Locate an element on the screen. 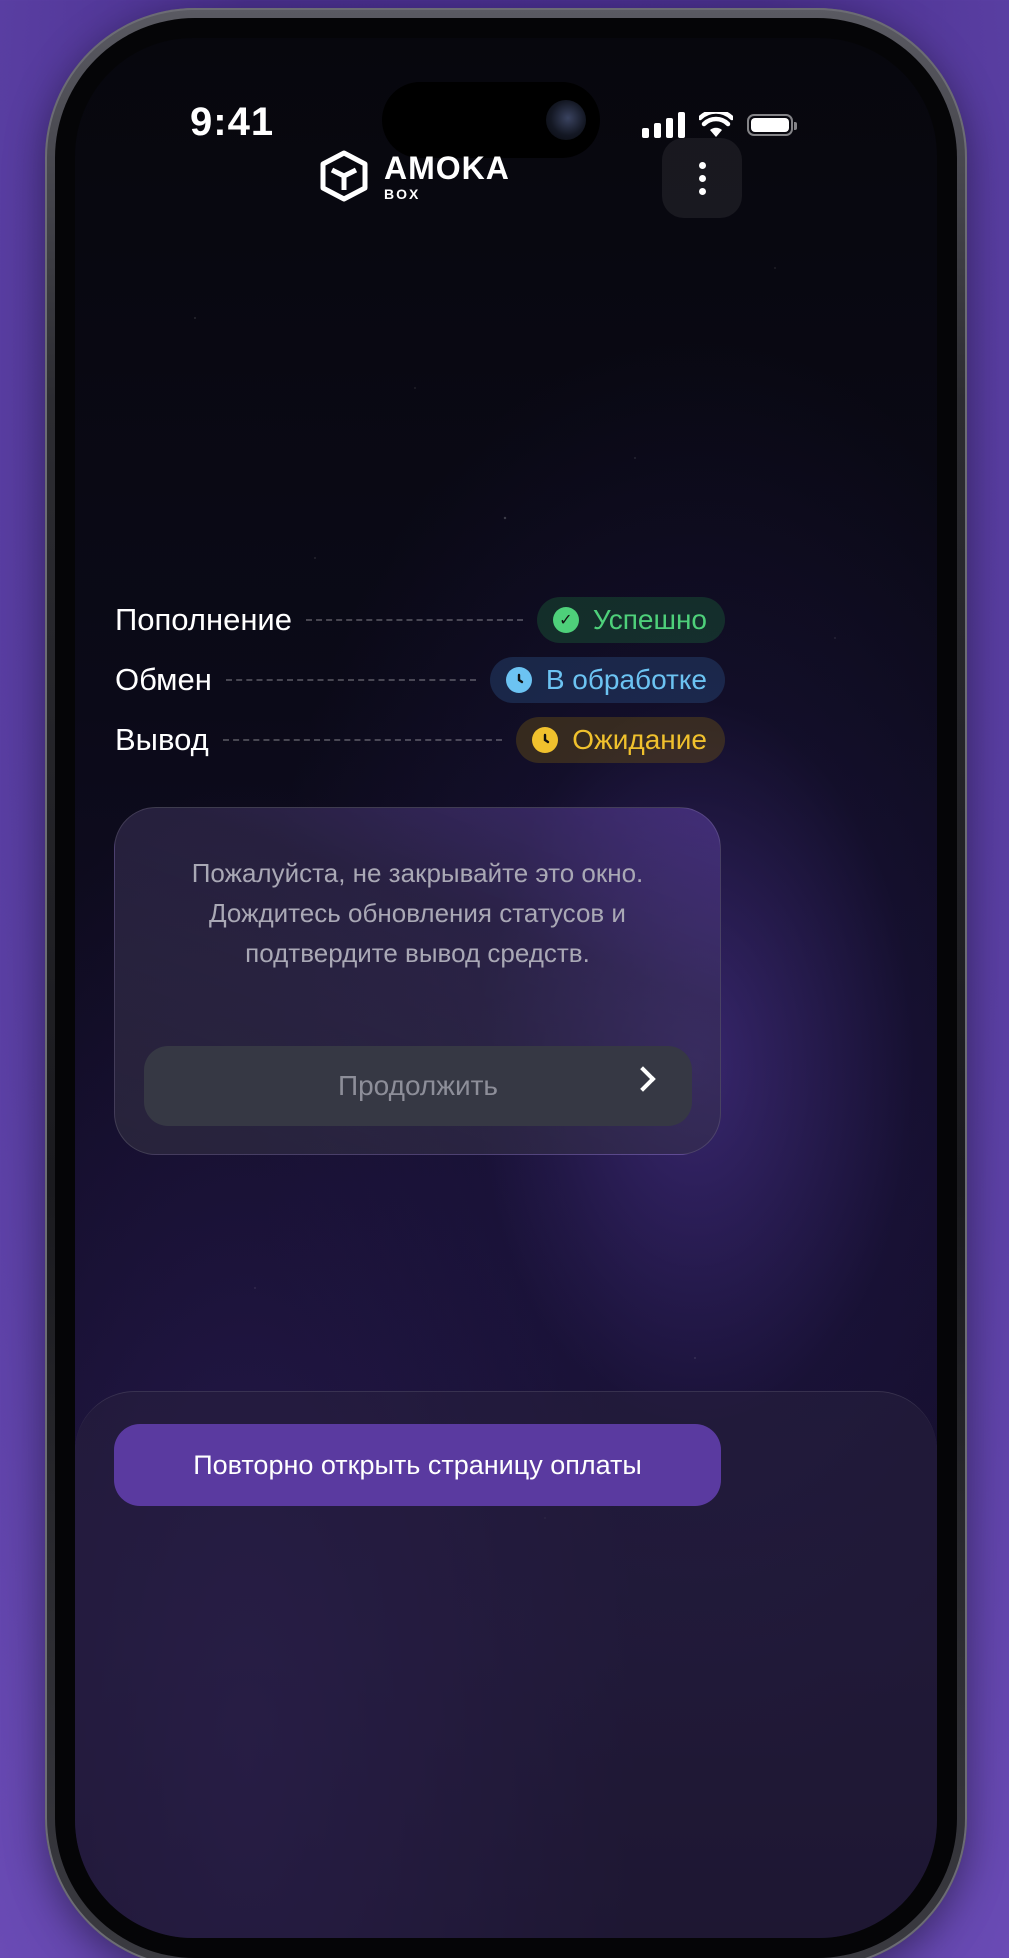 The image size is (1009, 1958). status-badge-waiting: Ожидание is located at coordinates (620, 740).